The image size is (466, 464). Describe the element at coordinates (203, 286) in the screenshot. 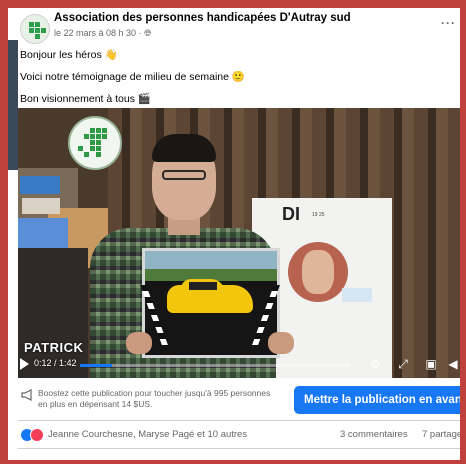

I see `painting-car-window` at that location.